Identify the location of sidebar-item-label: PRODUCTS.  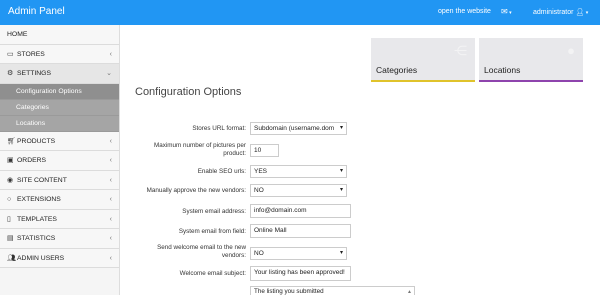
(36, 141).